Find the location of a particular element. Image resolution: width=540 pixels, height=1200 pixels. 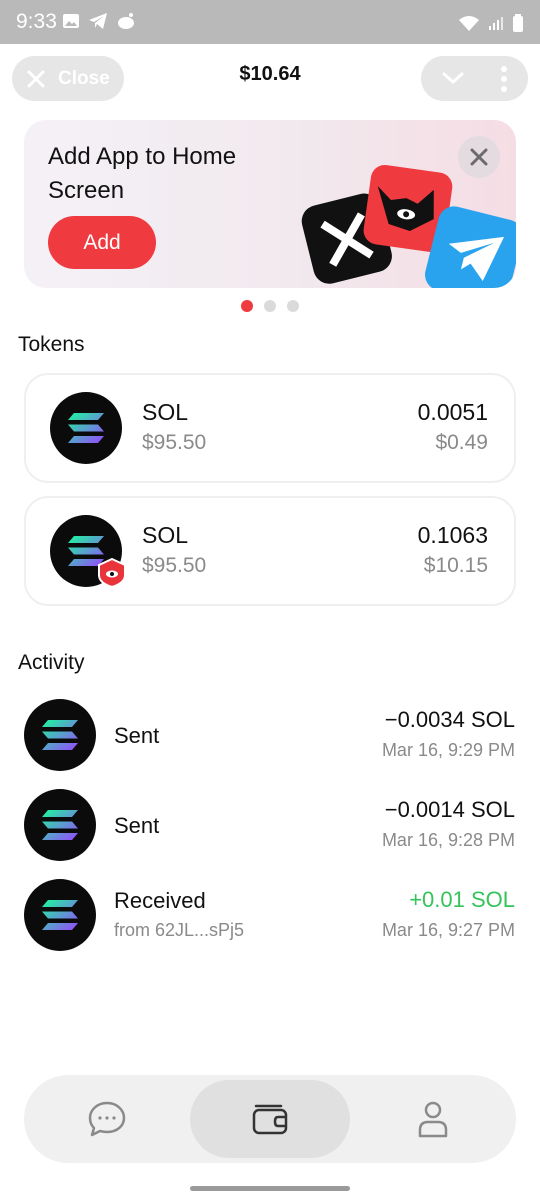

telegram-icon is located at coordinates (98, 21).